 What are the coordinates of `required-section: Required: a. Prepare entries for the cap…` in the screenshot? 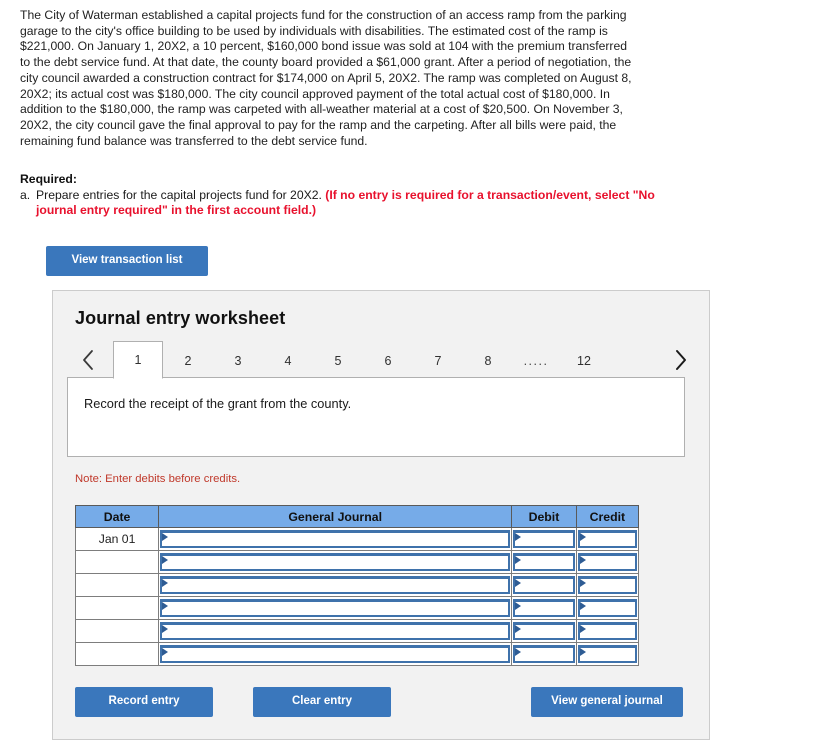 It's located at (340, 195).